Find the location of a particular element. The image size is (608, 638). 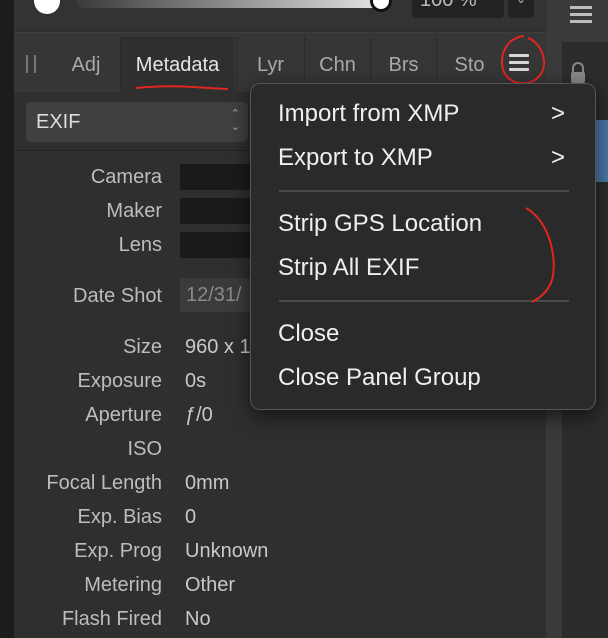

metadata-type-select: EXIF ⌃ ⌄ is located at coordinates (137, 122).